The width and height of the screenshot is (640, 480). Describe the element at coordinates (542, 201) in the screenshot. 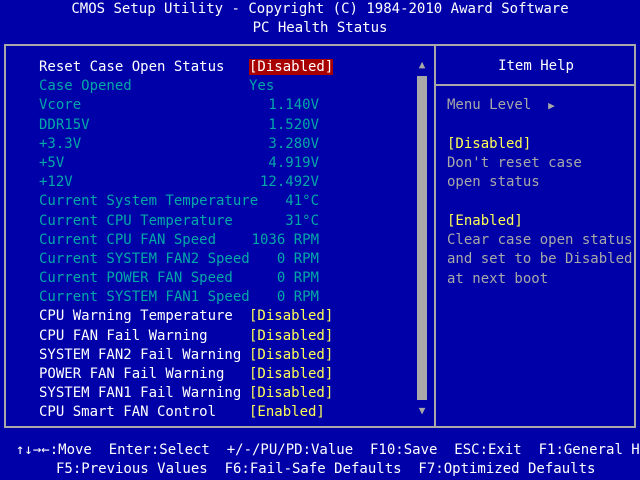

I see `help-line` at that location.